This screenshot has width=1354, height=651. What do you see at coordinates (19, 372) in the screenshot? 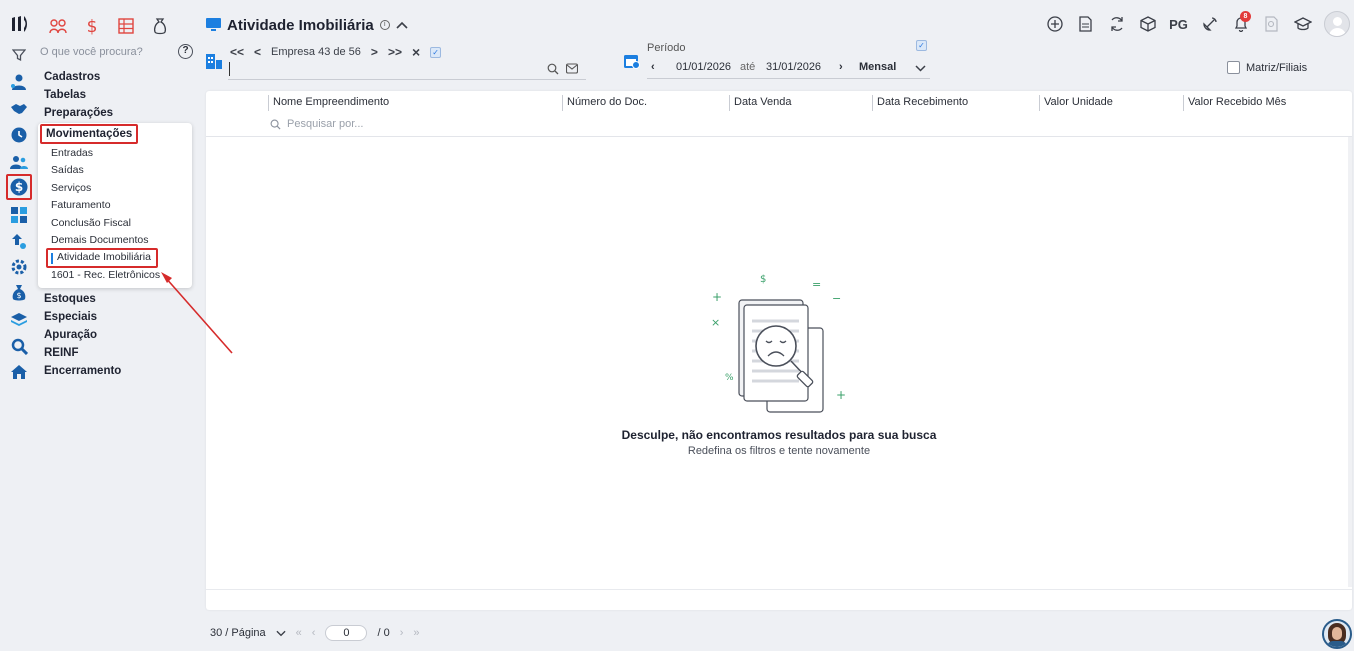
I see `home-icon` at bounding box center [19, 372].